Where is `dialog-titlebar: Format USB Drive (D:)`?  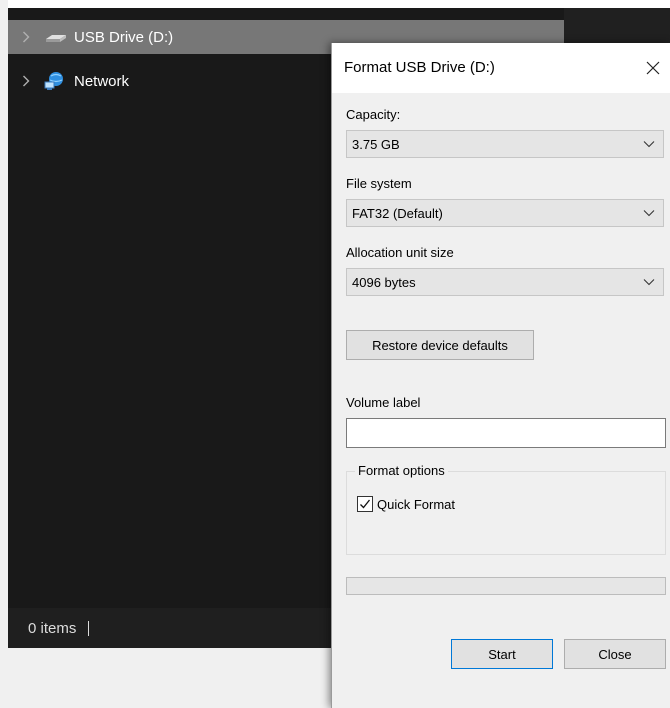 dialog-titlebar: Format USB Drive (D:) is located at coordinates (501, 68).